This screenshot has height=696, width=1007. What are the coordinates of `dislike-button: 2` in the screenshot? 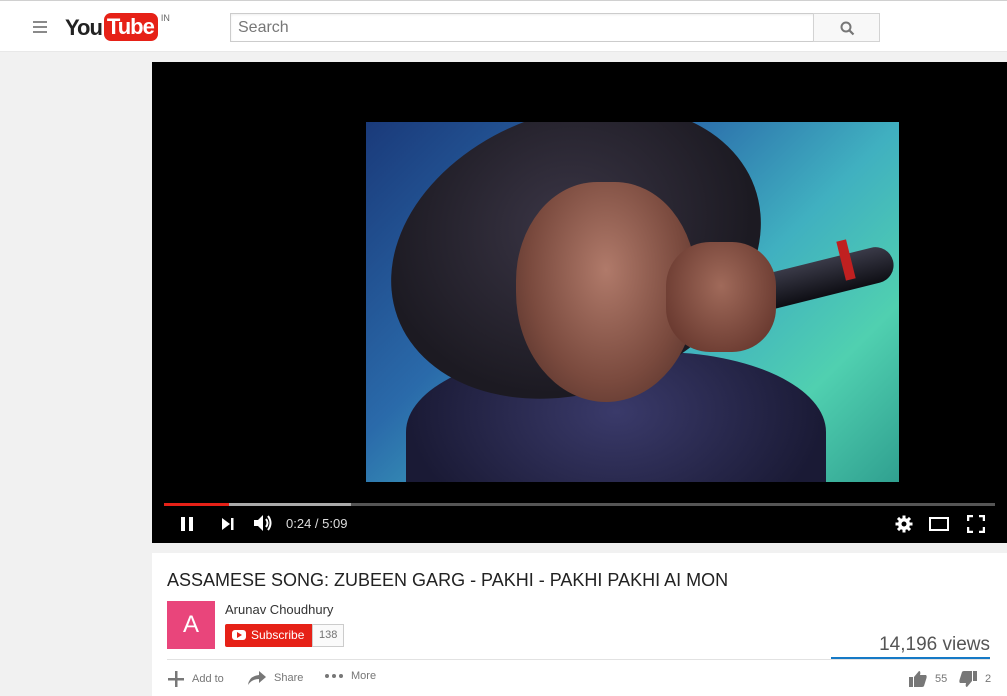 It's located at (974, 679).